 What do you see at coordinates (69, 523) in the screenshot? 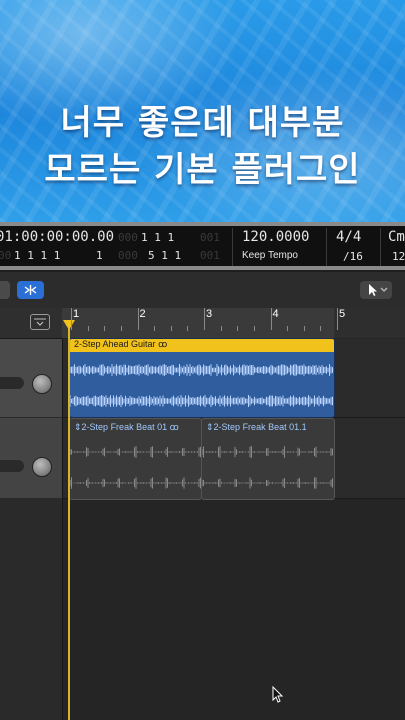
I see `playhead` at bounding box center [69, 523].